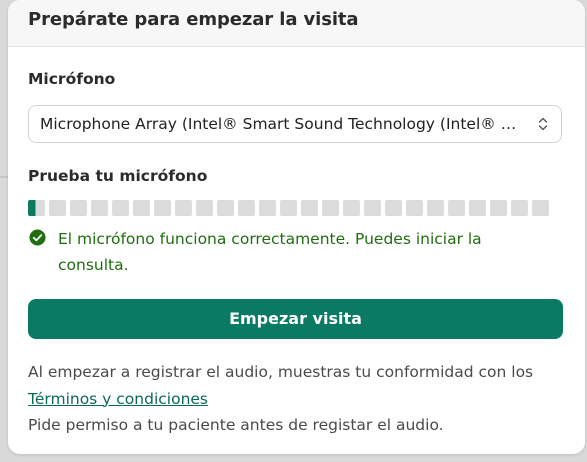 The image size is (587, 462). What do you see at coordinates (118, 399) in the screenshot?
I see `terms-link: Términos y condiciones` at bounding box center [118, 399].